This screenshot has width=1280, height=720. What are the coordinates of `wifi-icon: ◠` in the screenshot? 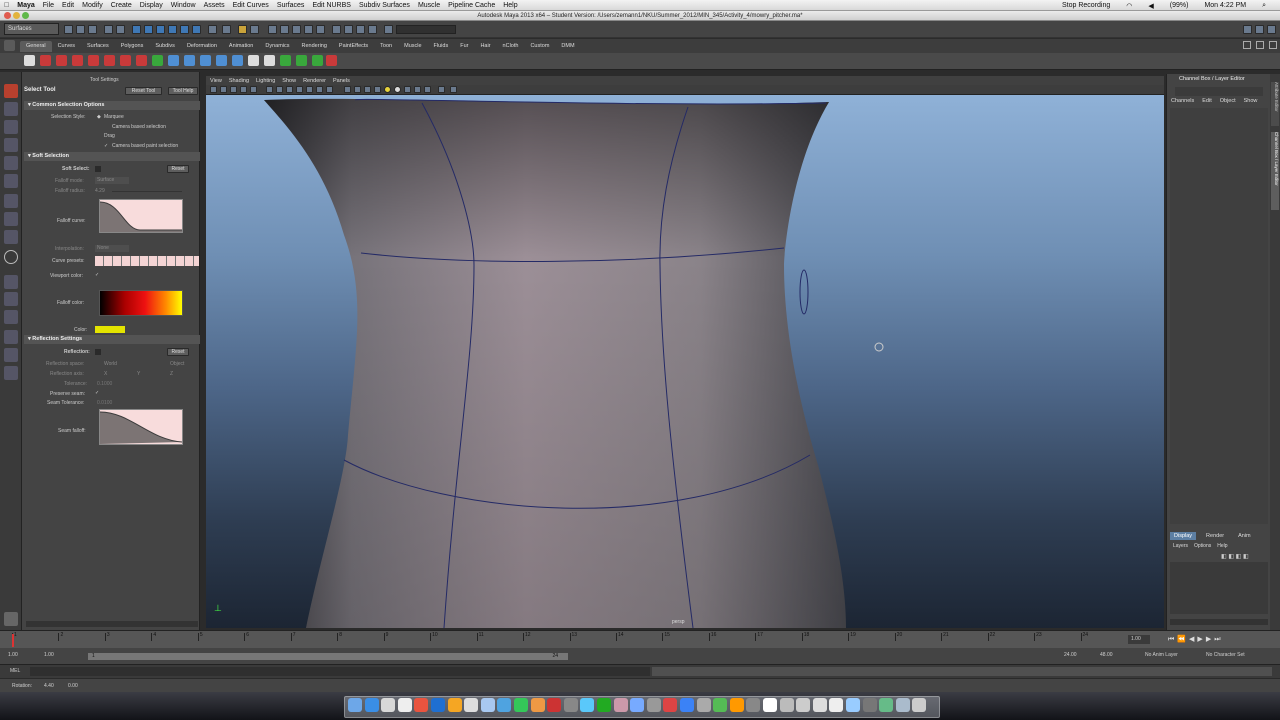 It's located at (1129, 6).